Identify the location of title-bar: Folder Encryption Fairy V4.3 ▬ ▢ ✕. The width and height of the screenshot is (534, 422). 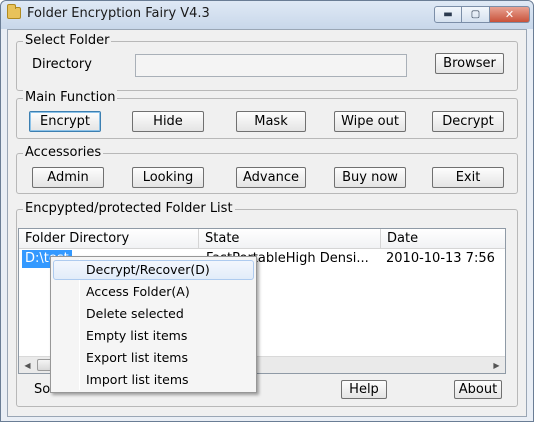
(267, 15).